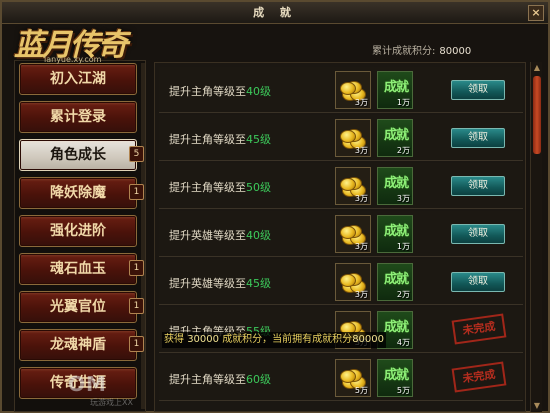 The width and height of the screenshot is (550, 413). Describe the element at coordinates (403, 390) in the screenshot. I see `points-quantity: 5万` at that location.